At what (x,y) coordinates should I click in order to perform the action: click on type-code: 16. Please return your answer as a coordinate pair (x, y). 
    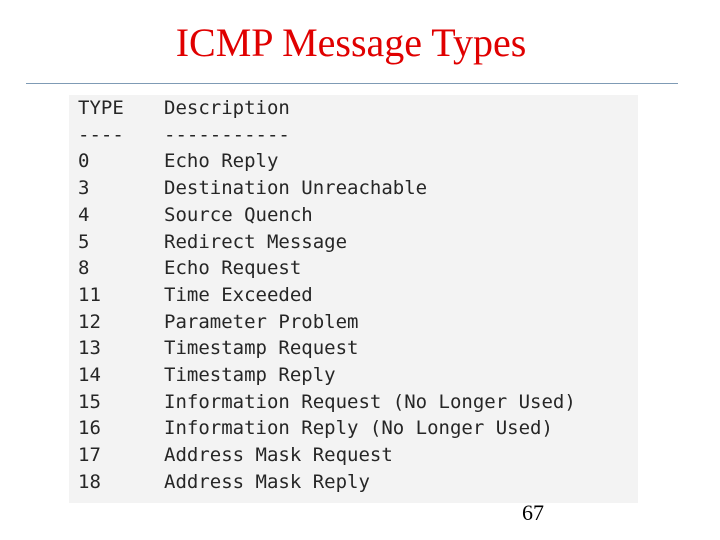
    Looking at the image, I should click on (89, 428).